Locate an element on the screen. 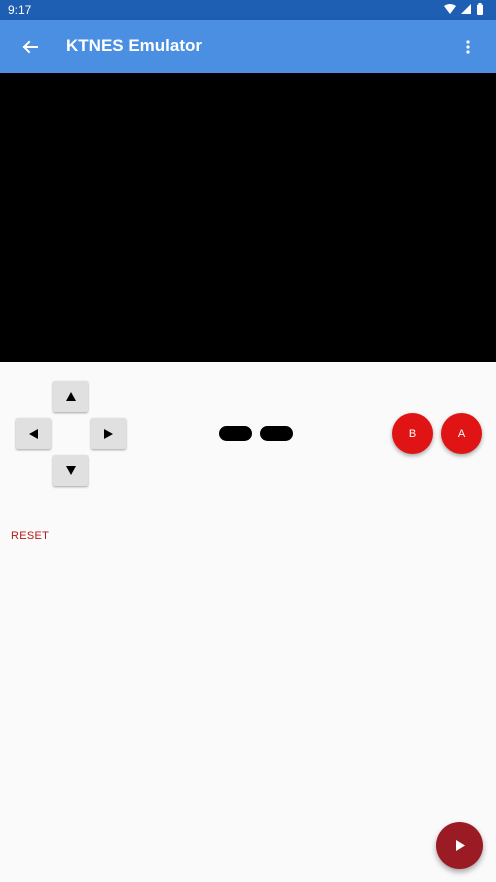 Image resolution: width=496 pixels, height=882 pixels. dpad-left-button is located at coordinates (33, 433).